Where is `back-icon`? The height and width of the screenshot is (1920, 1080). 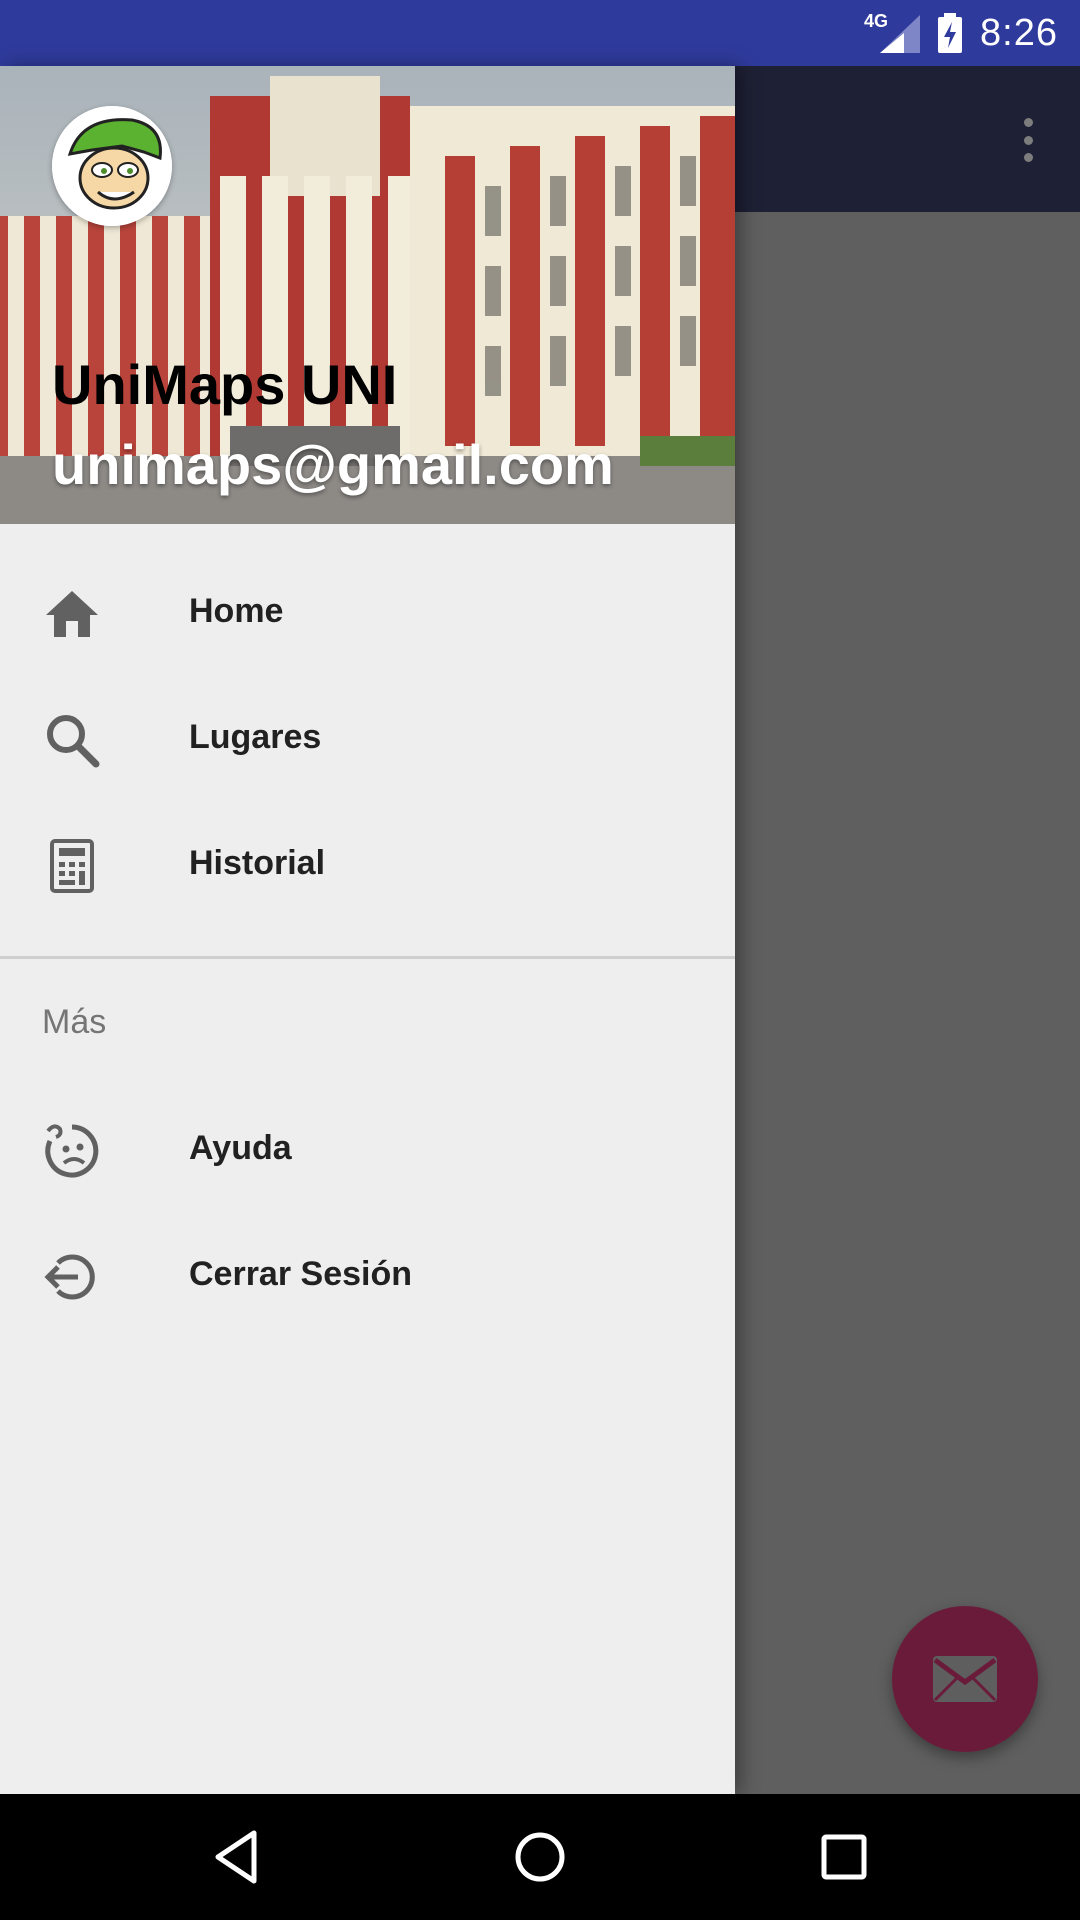 back-icon is located at coordinates (238, 1857).